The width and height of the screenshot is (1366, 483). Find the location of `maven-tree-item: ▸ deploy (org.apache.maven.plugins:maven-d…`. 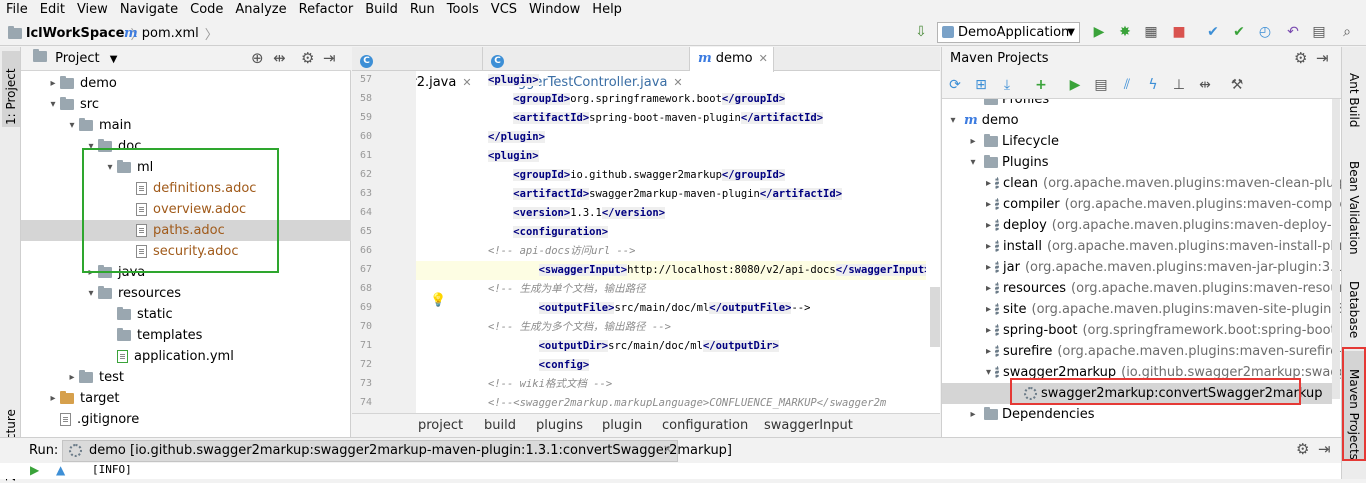

maven-tree-item: ▸ deploy (org.apache.maven.plugins:maven-d… is located at coordinates (1142, 225).